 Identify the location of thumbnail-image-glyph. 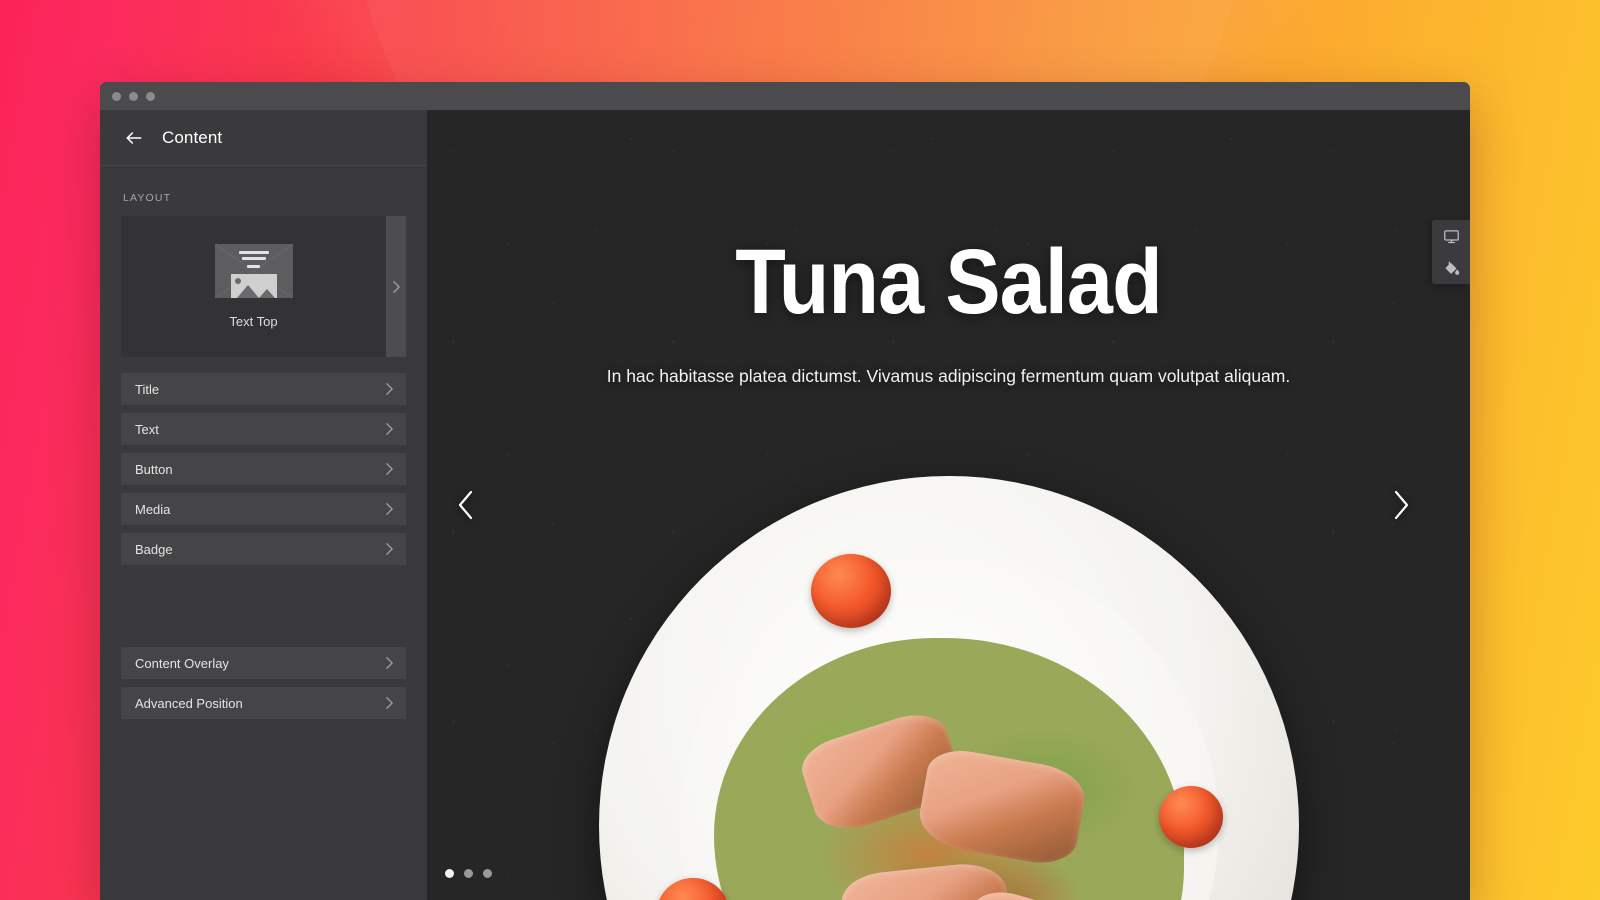
(253, 286).